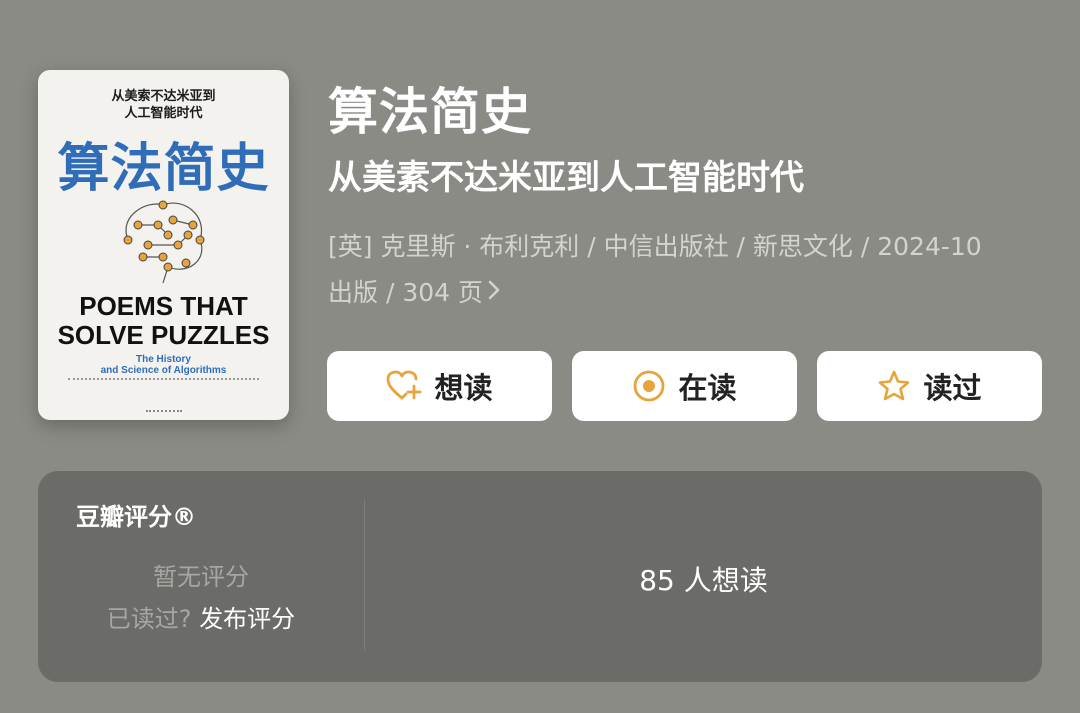 Image resolution: width=1080 pixels, height=713 pixels. Describe the element at coordinates (149, 619) in the screenshot. I see `read-prompt-text: 已读过?` at that location.